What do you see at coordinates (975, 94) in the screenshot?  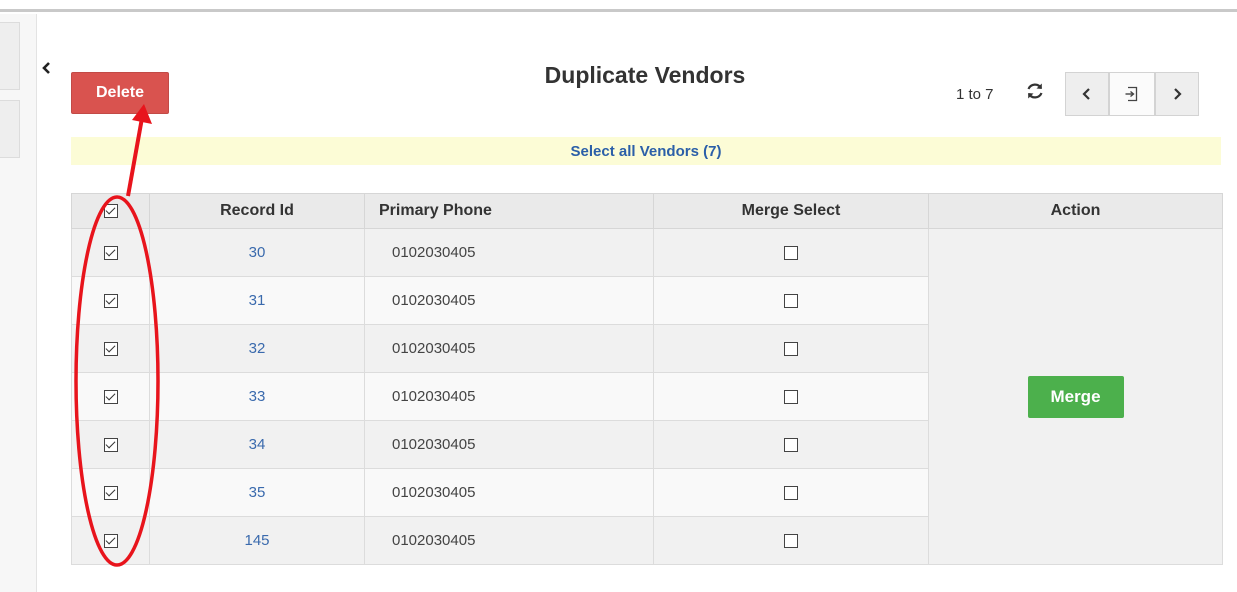 I see `pagination-info: 1 to 7` at bounding box center [975, 94].